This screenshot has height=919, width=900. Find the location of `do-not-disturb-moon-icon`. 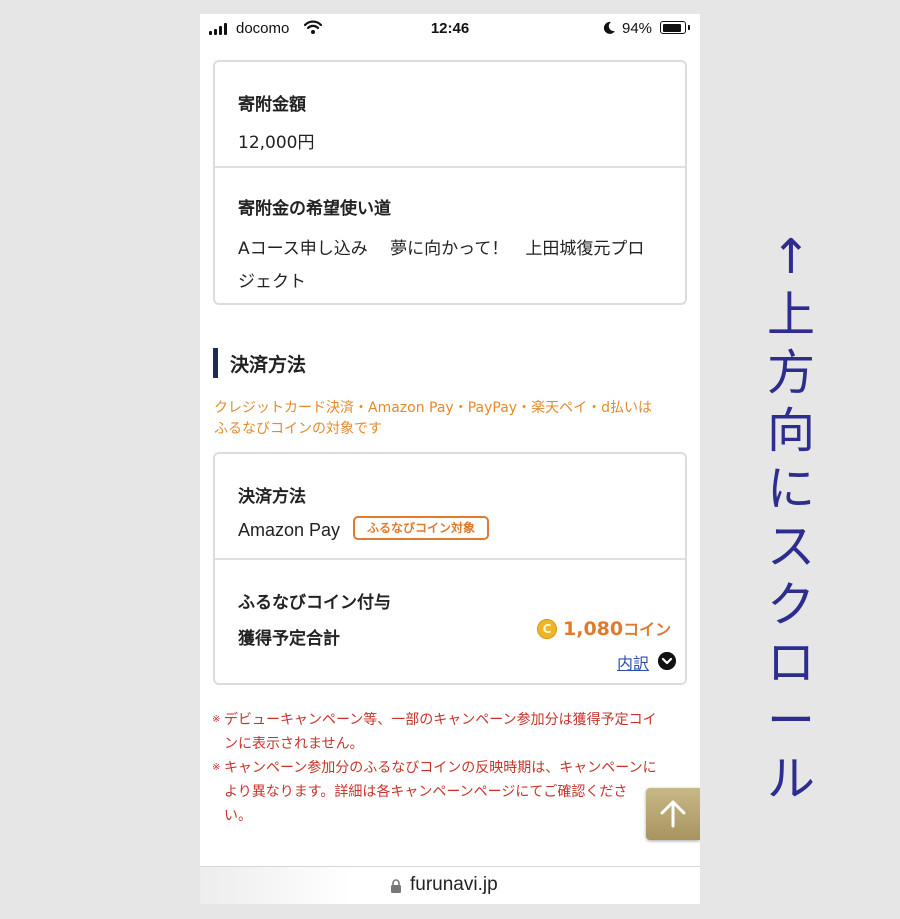

do-not-disturb-moon-icon is located at coordinates (609, 27).